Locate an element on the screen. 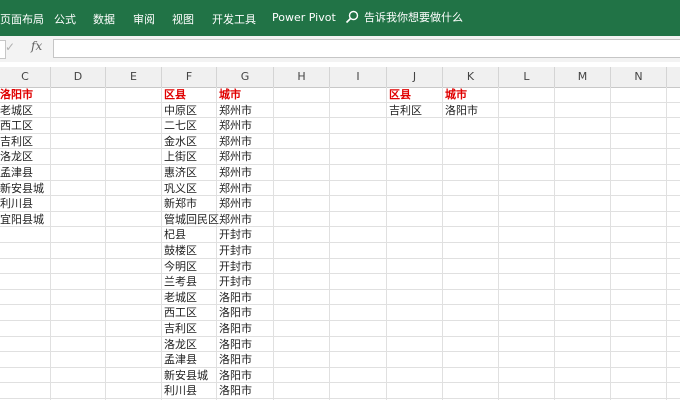  tab-power-pivot: Power Pivot is located at coordinates (304, 17).